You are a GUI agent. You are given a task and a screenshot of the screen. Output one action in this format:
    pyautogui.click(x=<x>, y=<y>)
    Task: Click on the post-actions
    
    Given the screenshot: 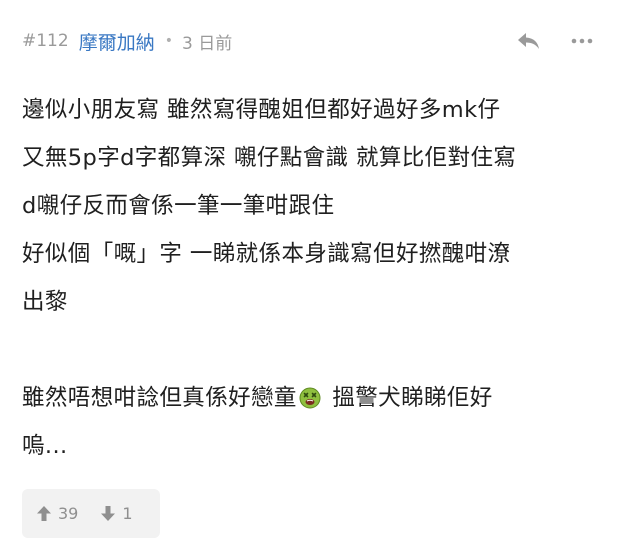 What is the action you would take?
    pyautogui.click(x=555, y=41)
    